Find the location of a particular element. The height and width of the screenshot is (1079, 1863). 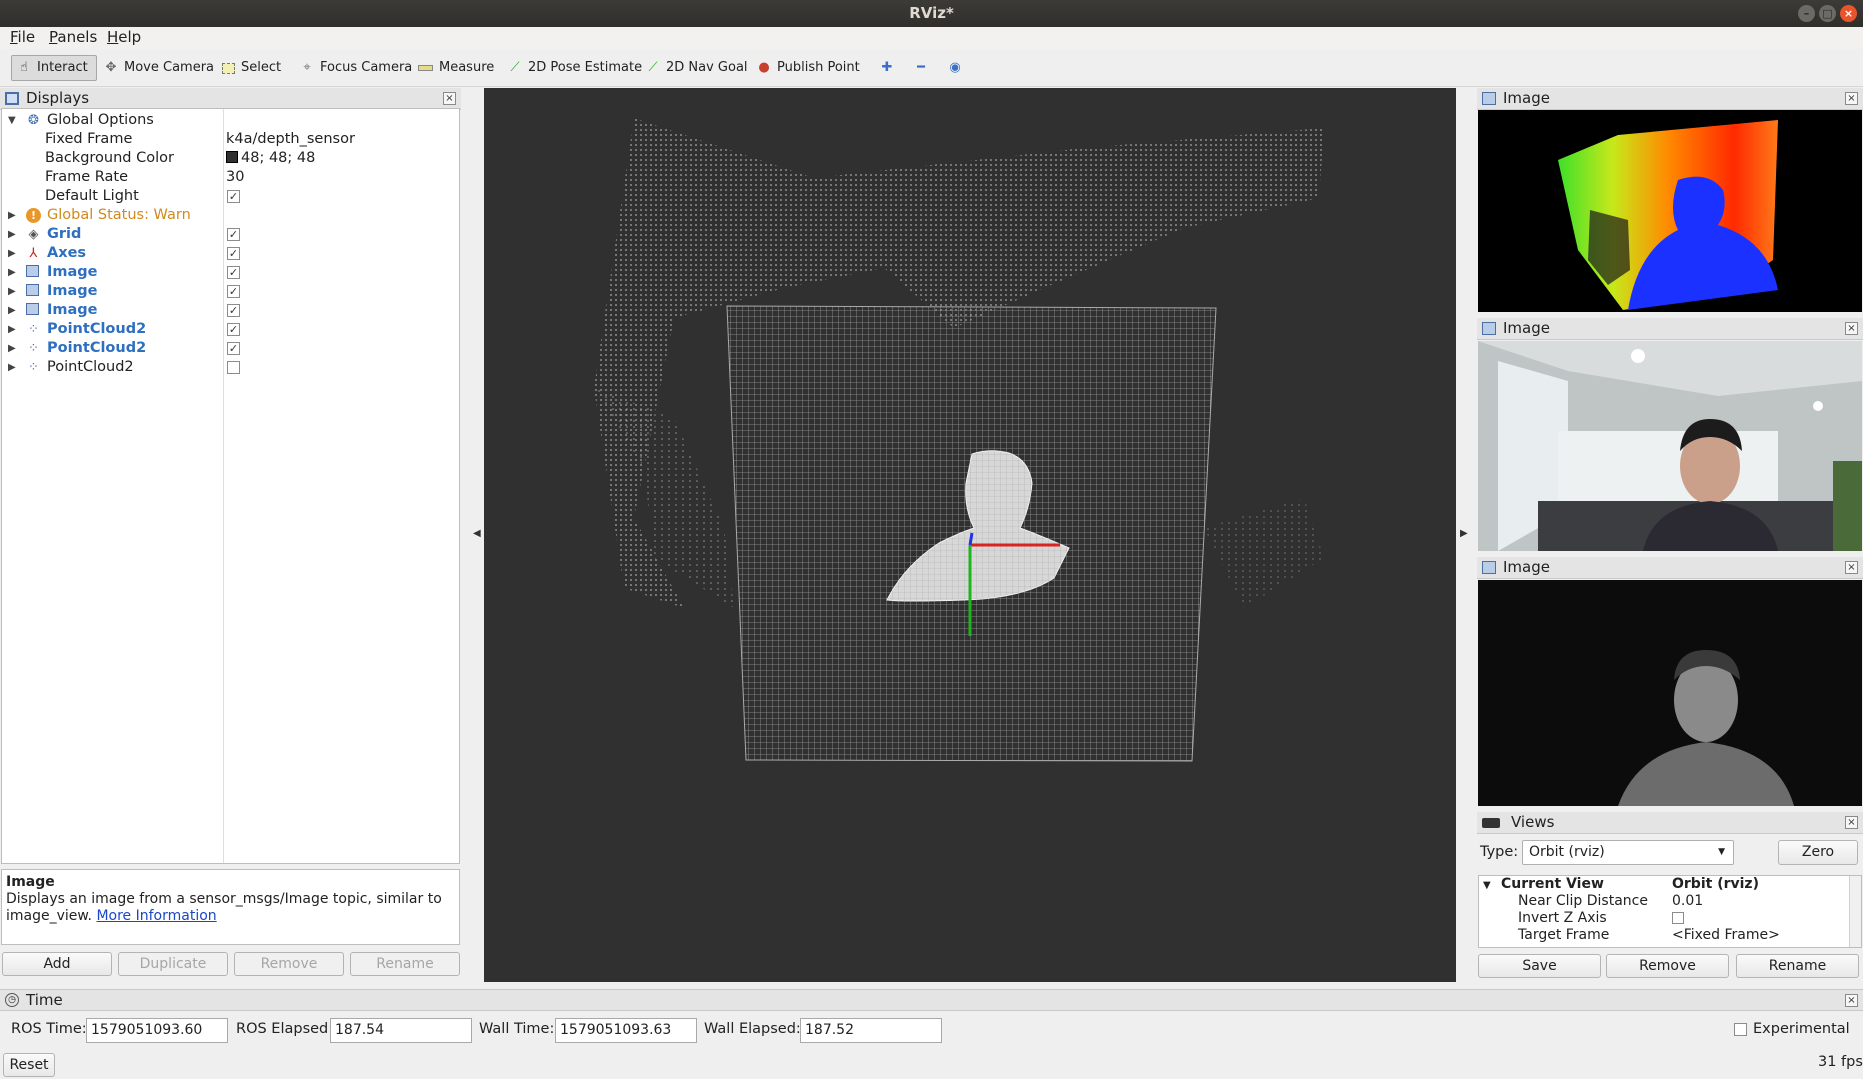

save-view-button: Save is located at coordinates (1539, 966).